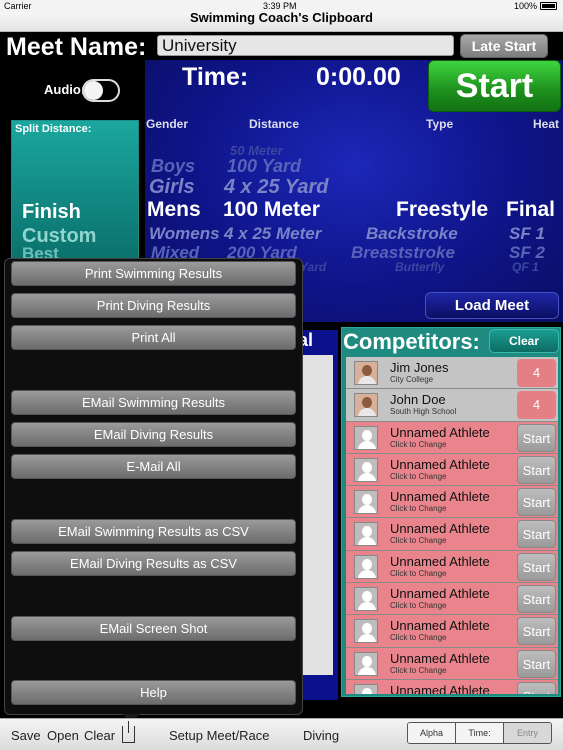  What do you see at coordinates (411, 341) in the screenshot?
I see `competitors-title: Competitors:` at bounding box center [411, 341].